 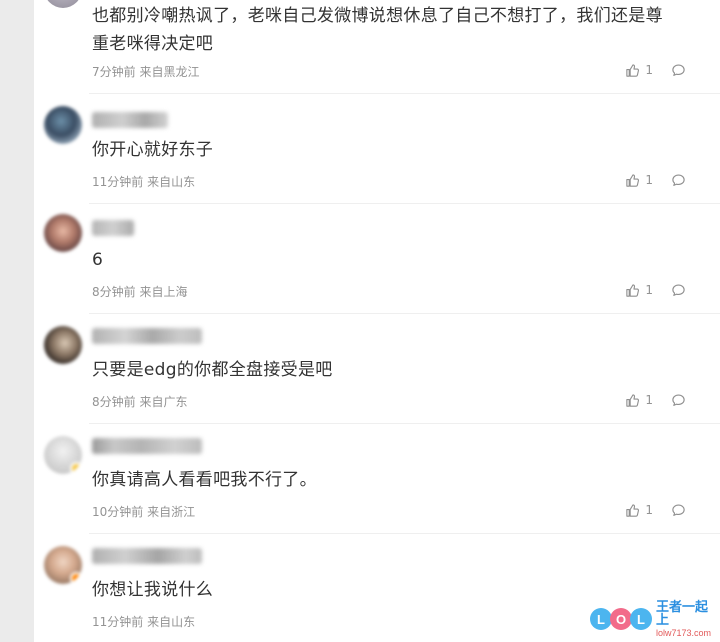 What do you see at coordinates (171, 512) in the screenshot?
I see `comment-location: 来自浙江` at bounding box center [171, 512].